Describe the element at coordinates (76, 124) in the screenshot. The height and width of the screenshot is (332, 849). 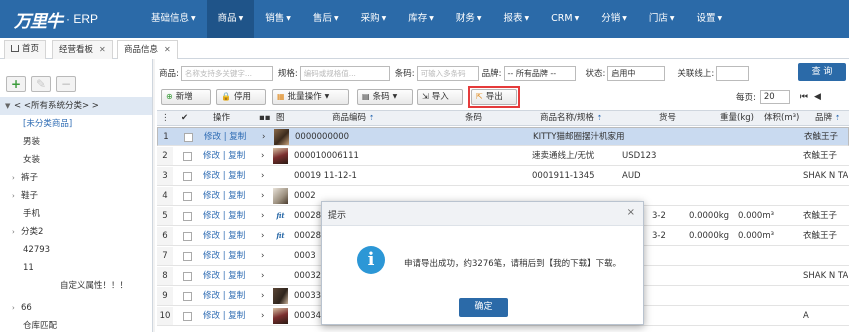
I see `tree-node: [未分类商品]` at that location.